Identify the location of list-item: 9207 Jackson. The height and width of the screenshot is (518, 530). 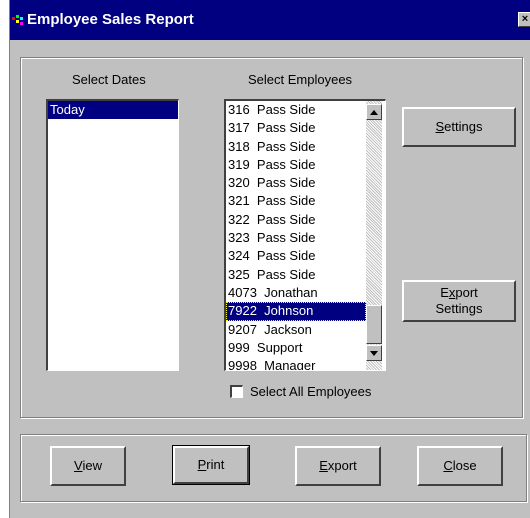
(296, 330).